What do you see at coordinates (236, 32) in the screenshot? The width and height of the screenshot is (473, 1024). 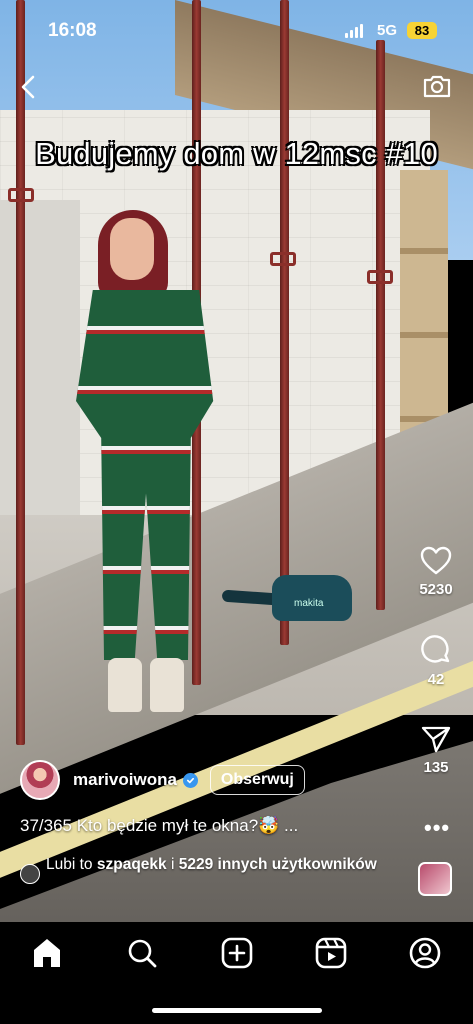 I see `status-bar: 16:08 5G 83` at bounding box center [236, 32].